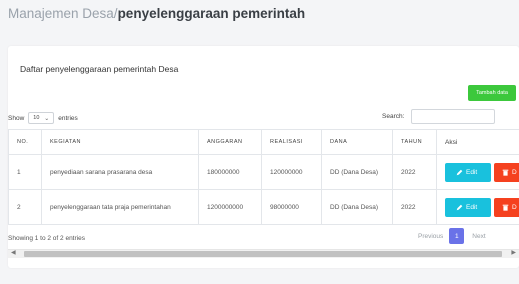 The width and height of the screenshot is (519, 284). Describe the element at coordinates (99, 69) in the screenshot. I see `card-title: Daftar penyelenggaraan pemerintah Desa` at that location.